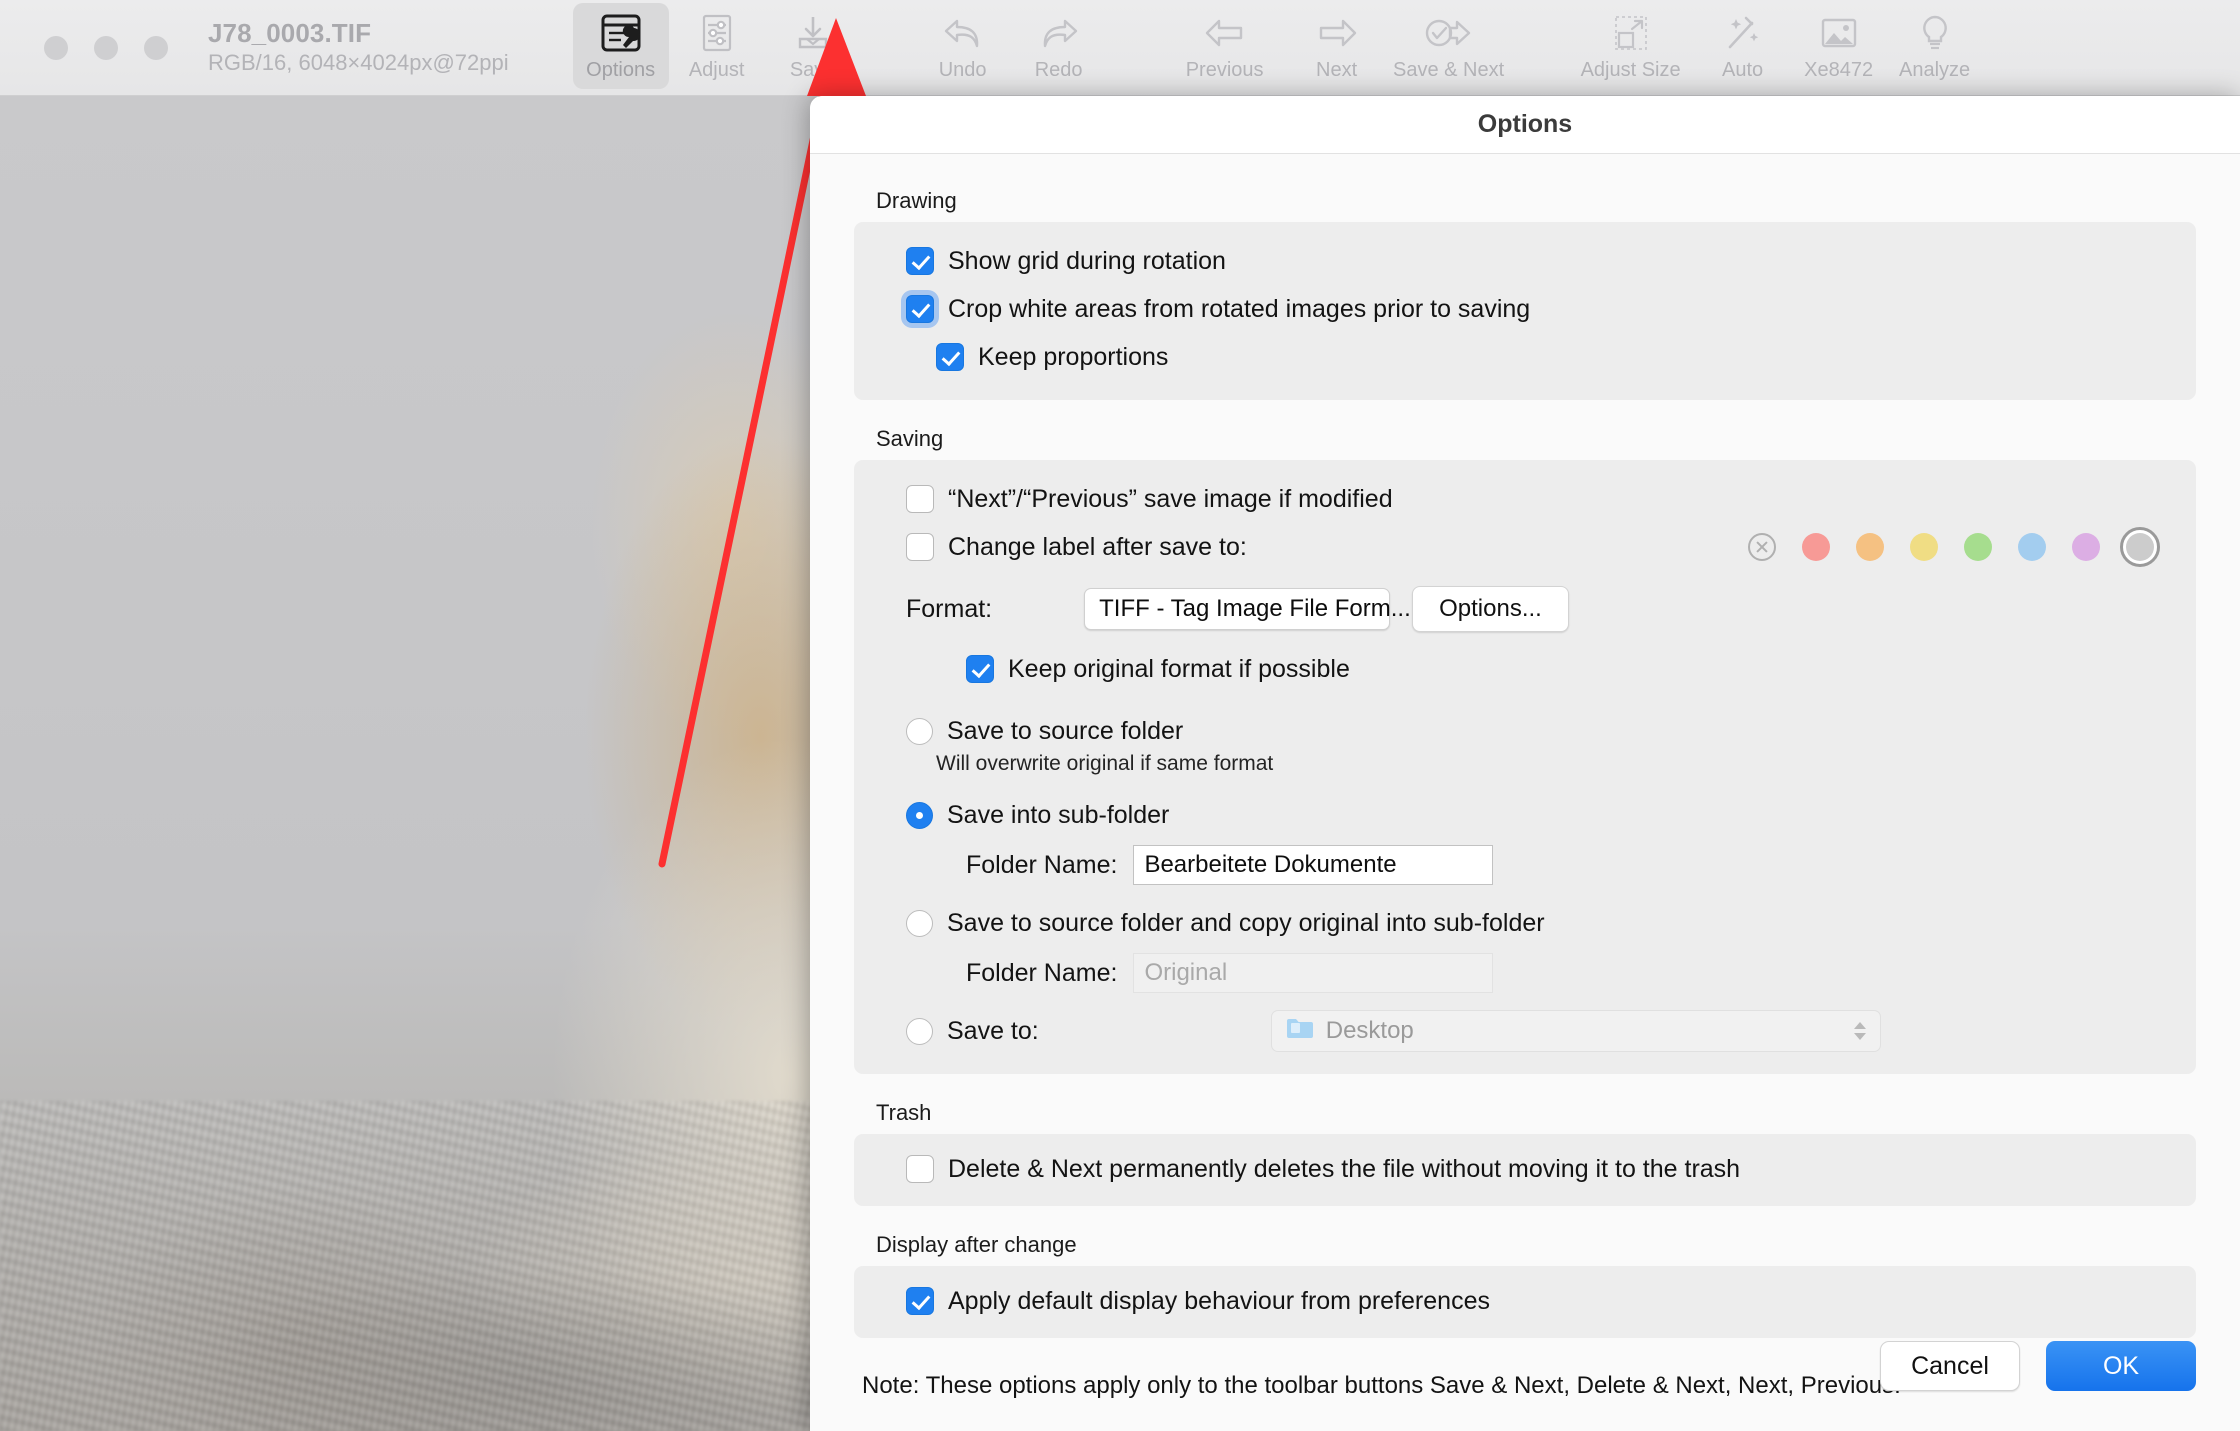  What do you see at coordinates (1554, 357) in the screenshot?
I see `checkbox-row-keep-proportions: Keep proportions` at bounding box center [1554, 357].